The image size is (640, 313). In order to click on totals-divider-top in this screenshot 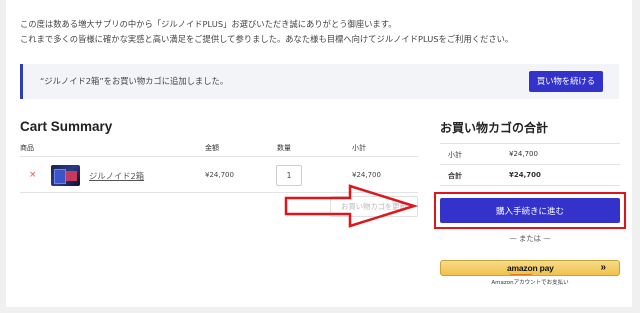, I will do `click(530, 143)`.